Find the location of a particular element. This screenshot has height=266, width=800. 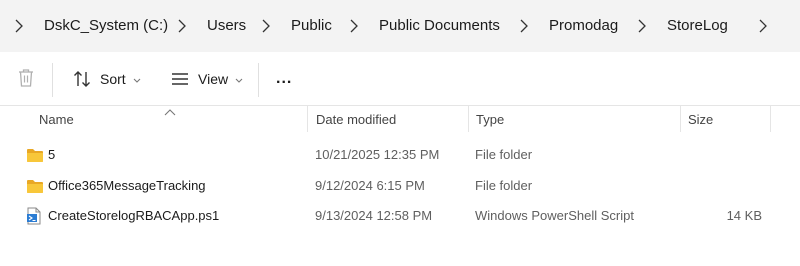

breadcrumb-item-promodag: Promodag is located at coordinates (583, 26).